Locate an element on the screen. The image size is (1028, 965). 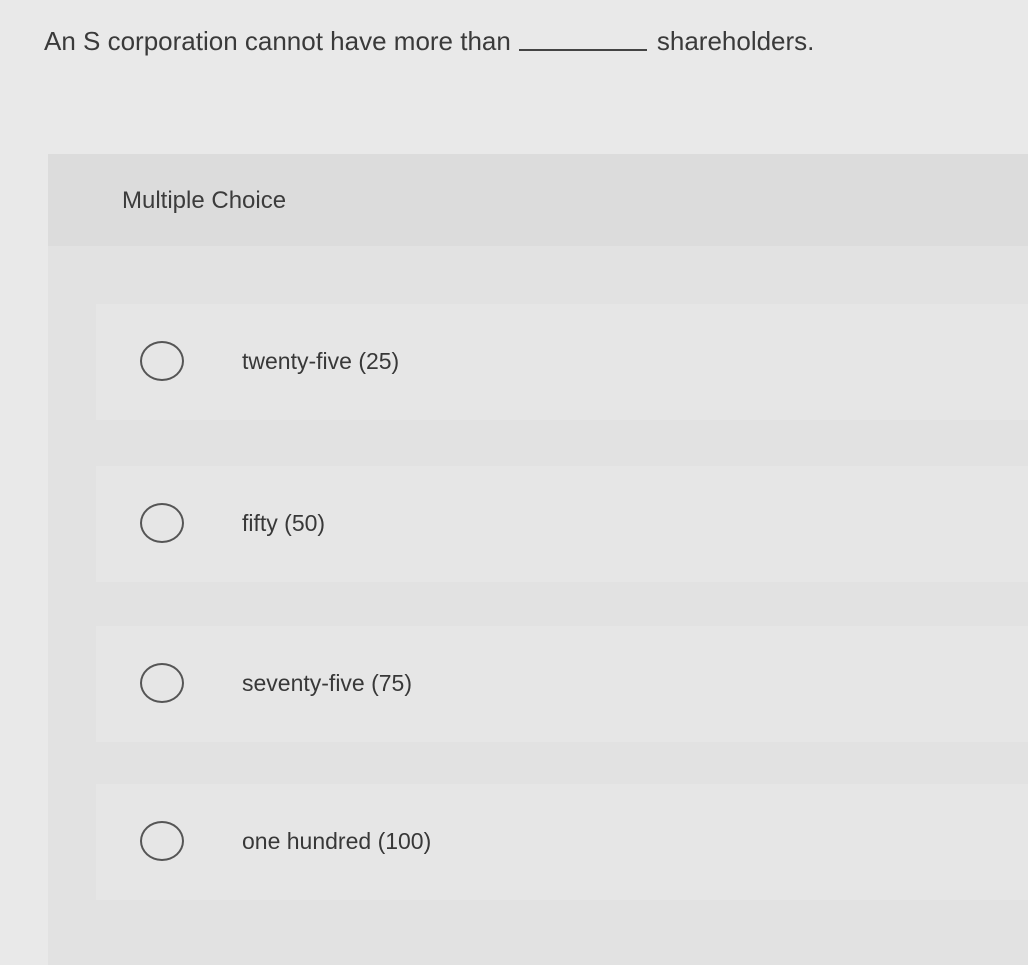
option-twenty-five: twenty-five (25) is located at coordinates (562, 362).